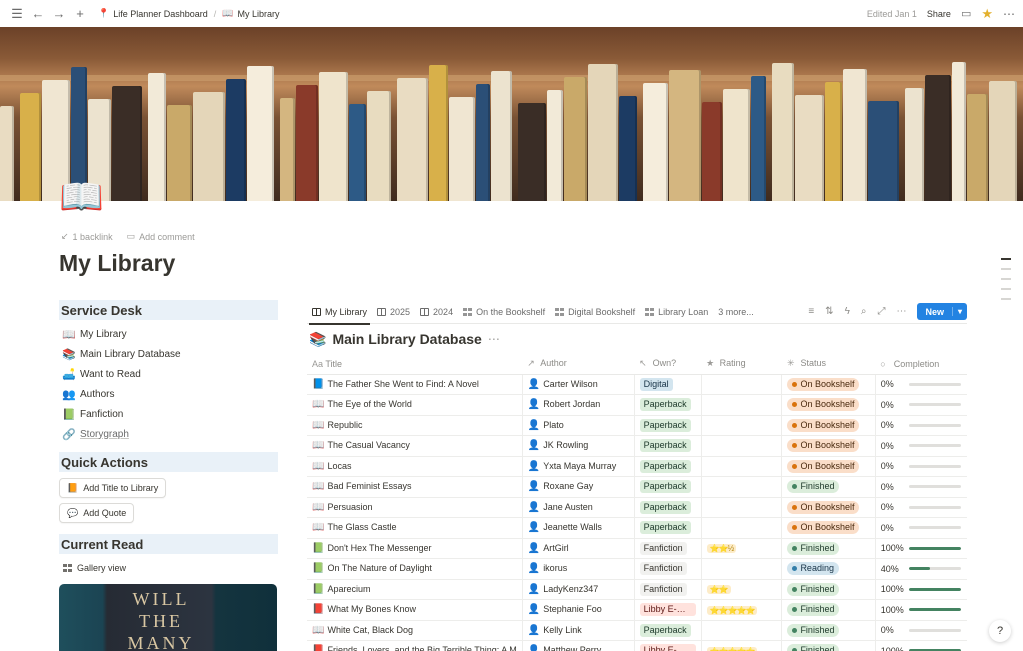 The image size is (1023, 651). I want to click on title-cell: 📖 The Eye of the World, so click(415, 405).